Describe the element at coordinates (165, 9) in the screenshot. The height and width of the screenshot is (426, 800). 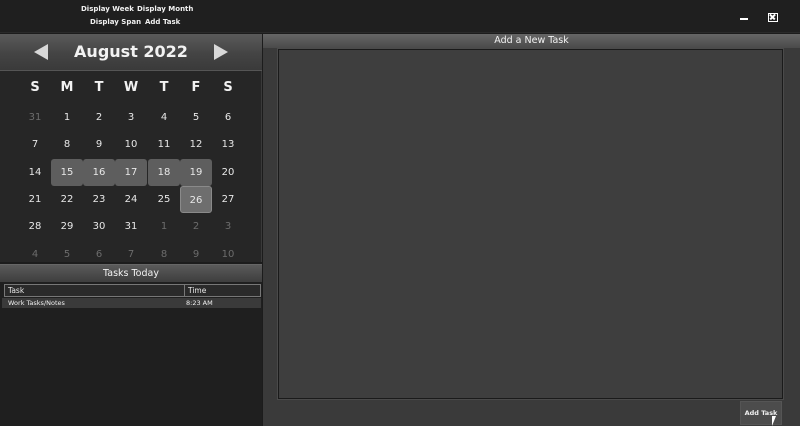
I see `display-month-menu: Display Month` at that location.